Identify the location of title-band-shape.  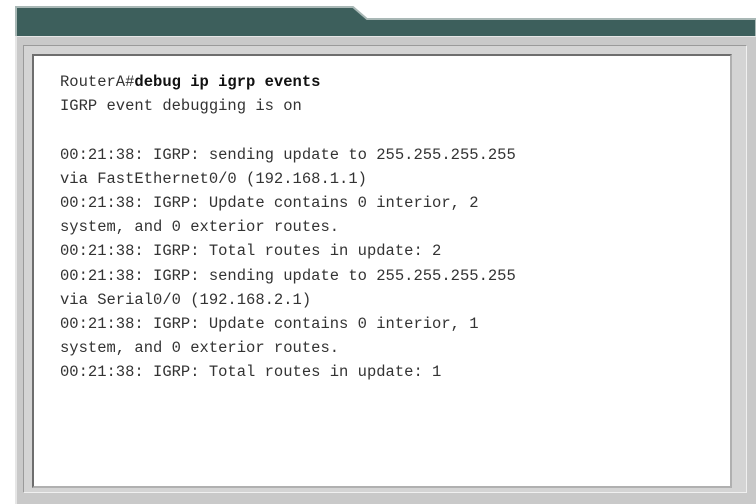
(385, 22).